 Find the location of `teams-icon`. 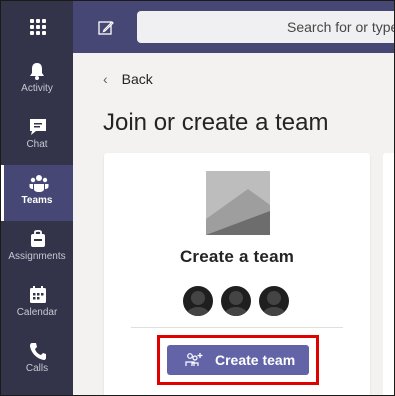

teams-icon is located at coordinates (39, 183).